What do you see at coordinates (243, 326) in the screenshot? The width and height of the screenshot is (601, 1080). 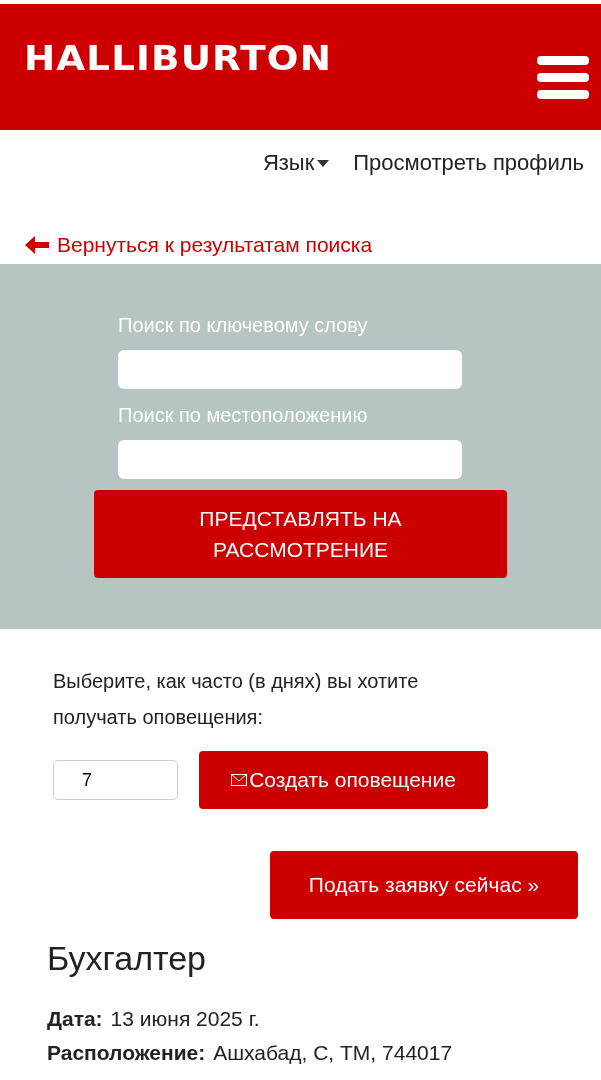 I see `keyword-label: Поиск по ключевому слову` at bounding box center [243, 326].